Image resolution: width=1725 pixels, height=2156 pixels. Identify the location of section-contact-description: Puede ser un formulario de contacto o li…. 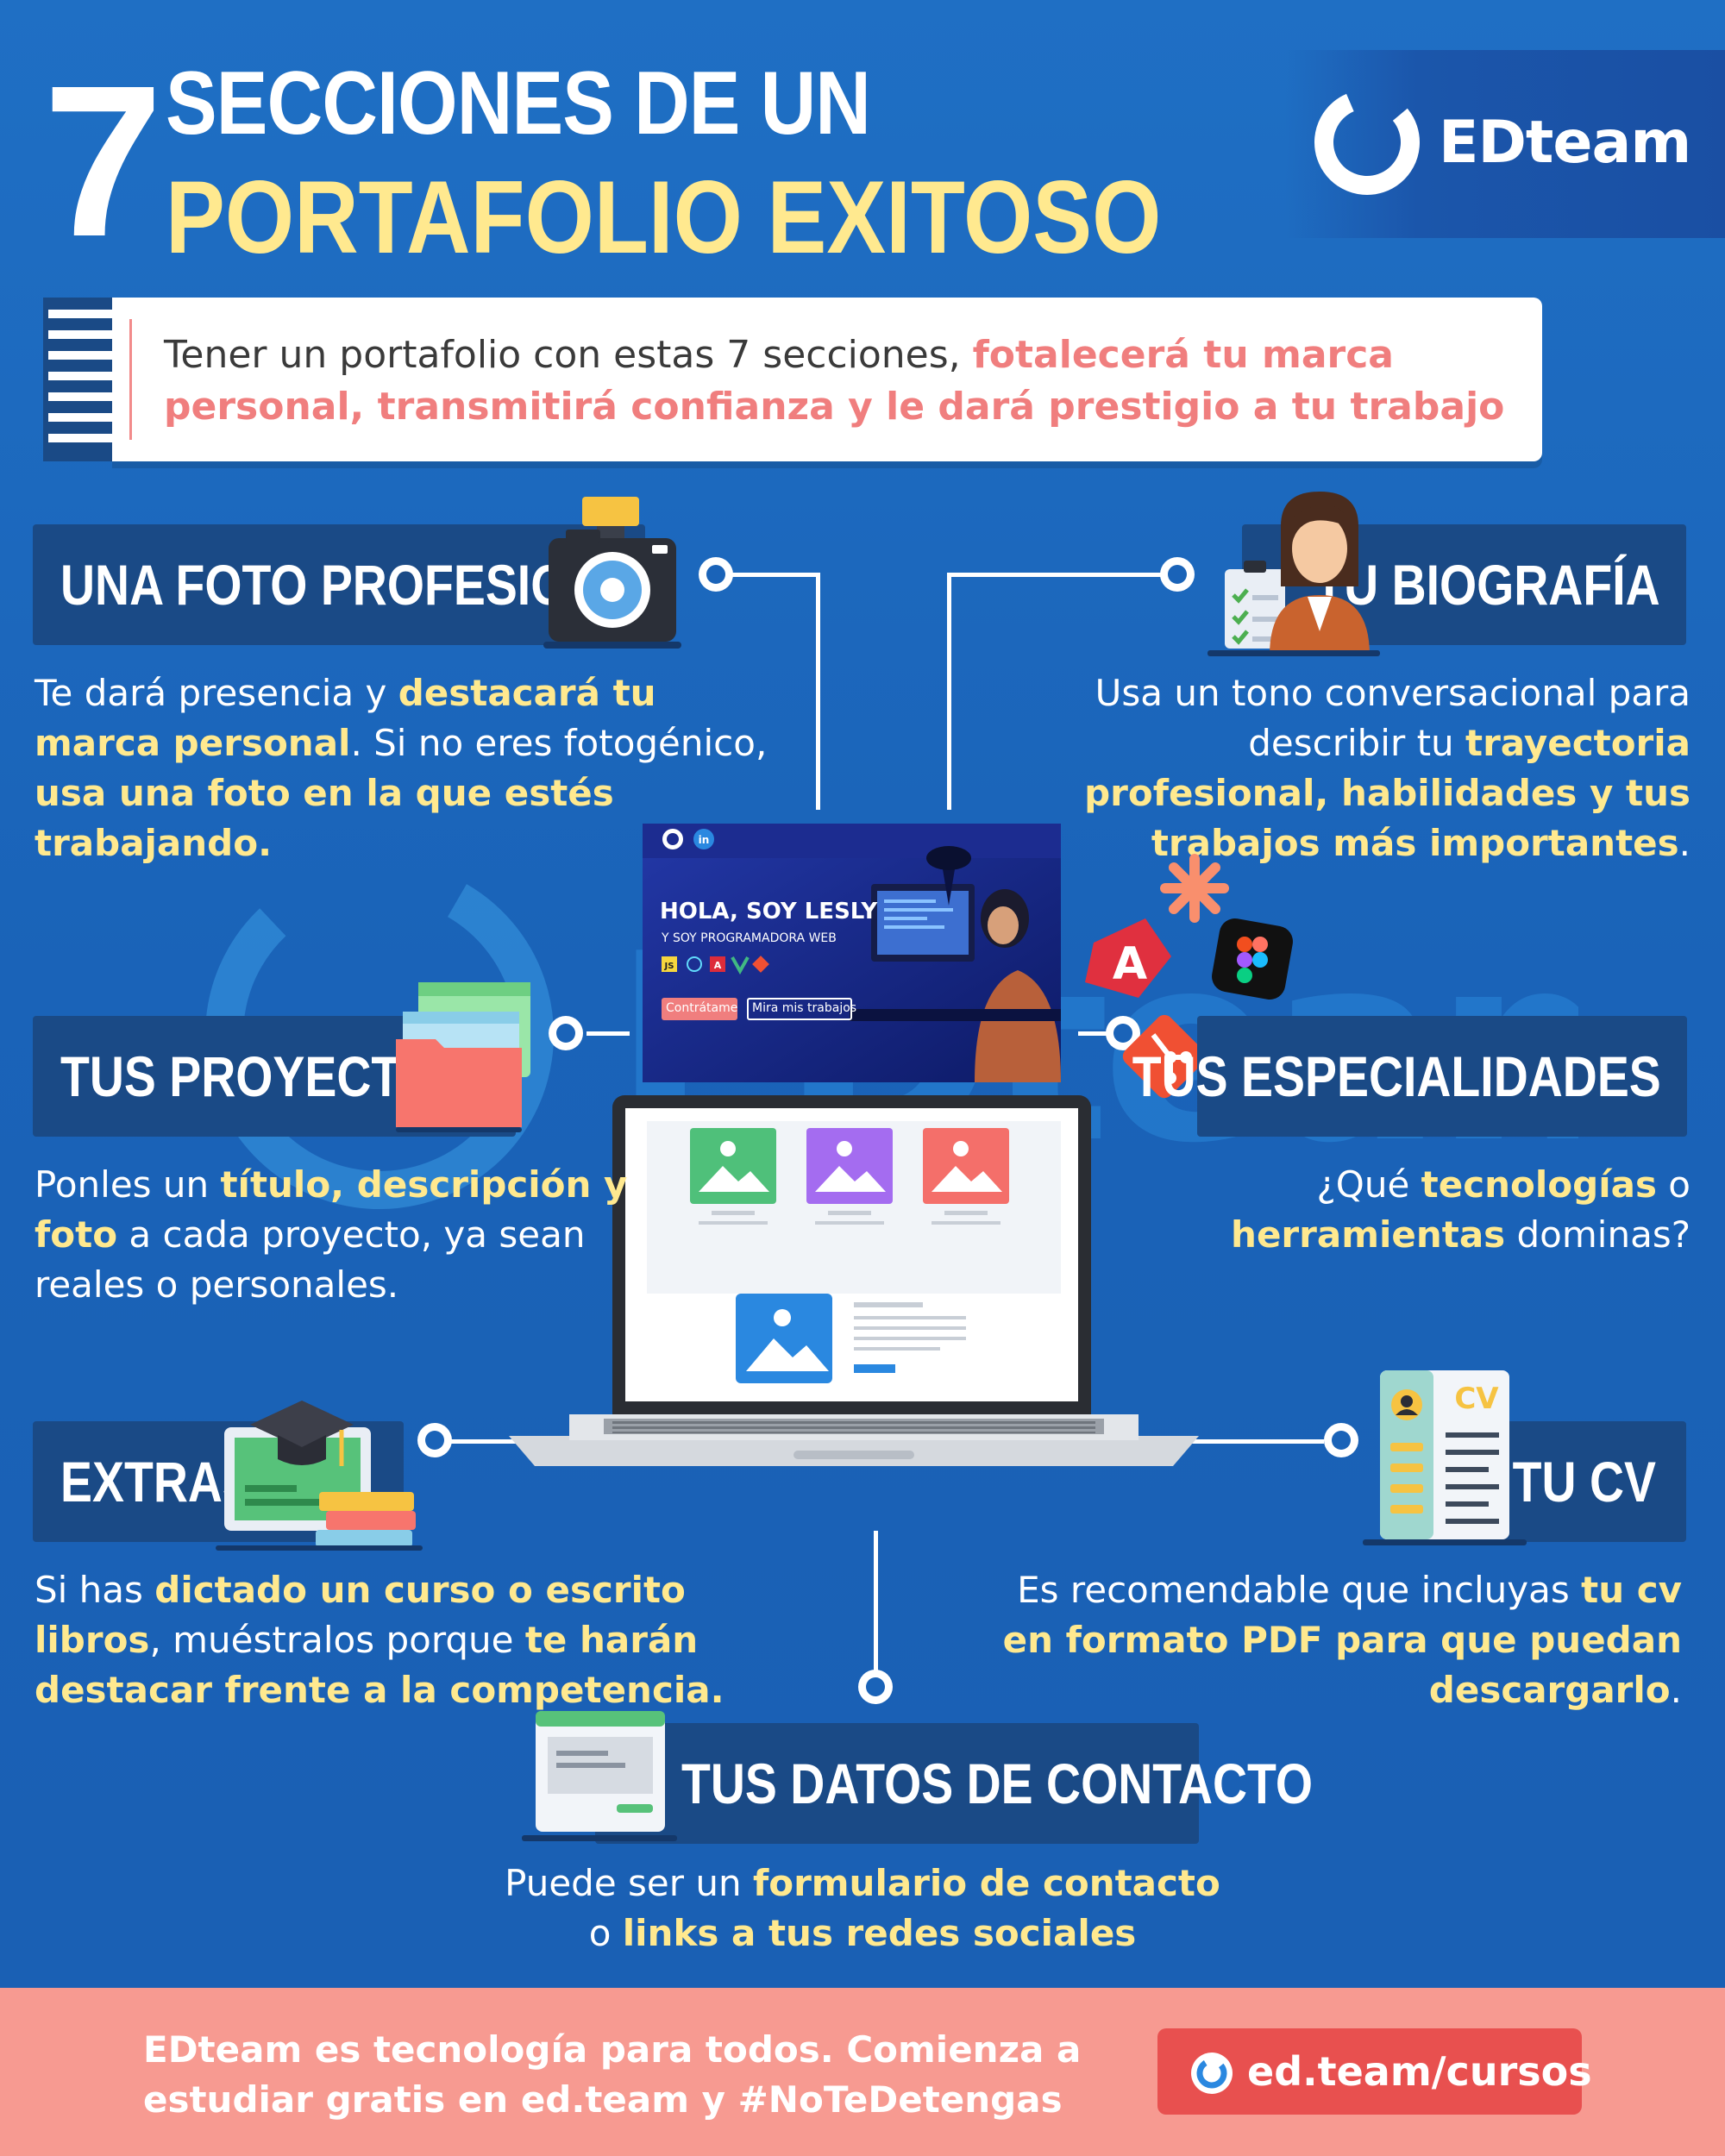
(862, 1908).